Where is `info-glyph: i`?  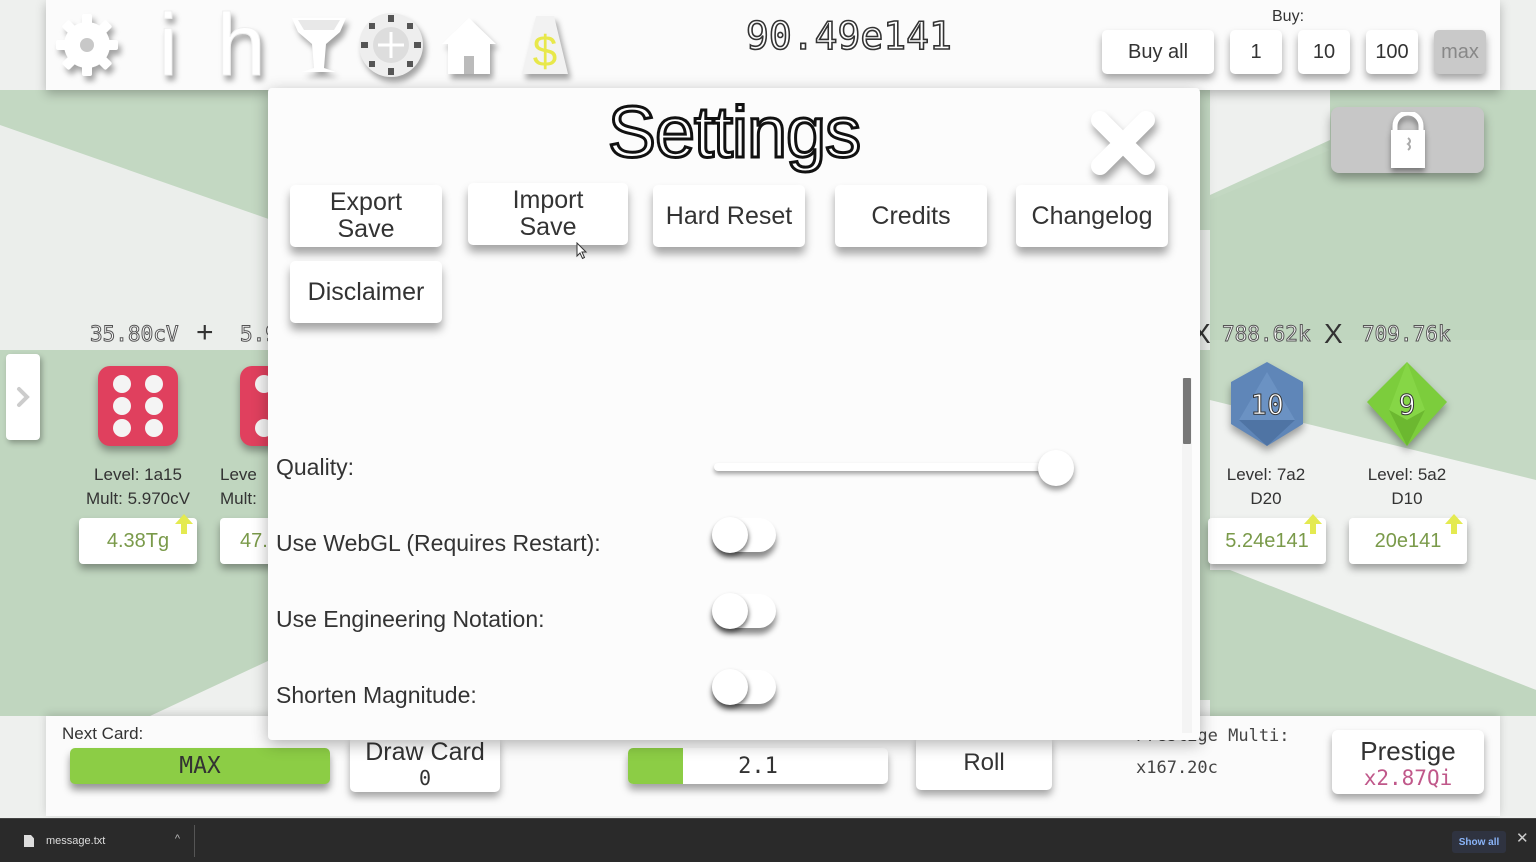
info-glyph: i is located at coordinates (168, 47).